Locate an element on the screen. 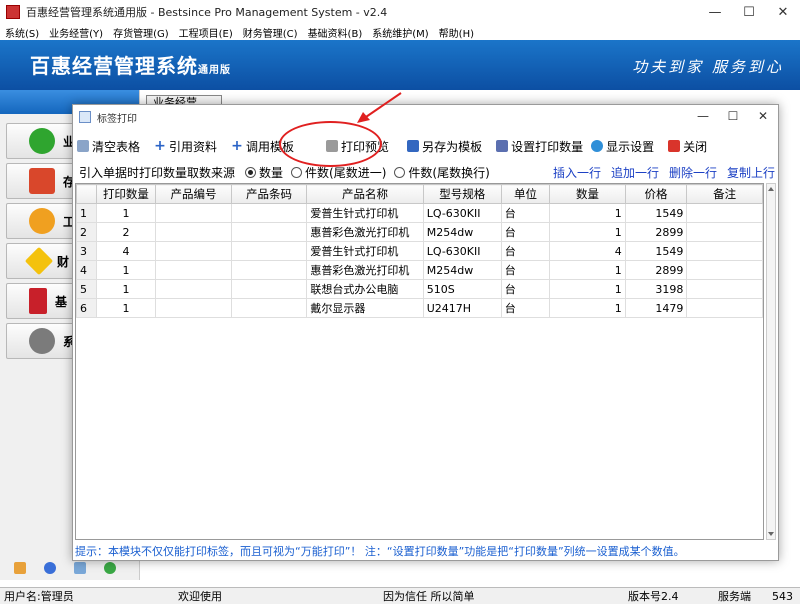  append-row-link: 追加一行 is located at coordinates (635, 172).